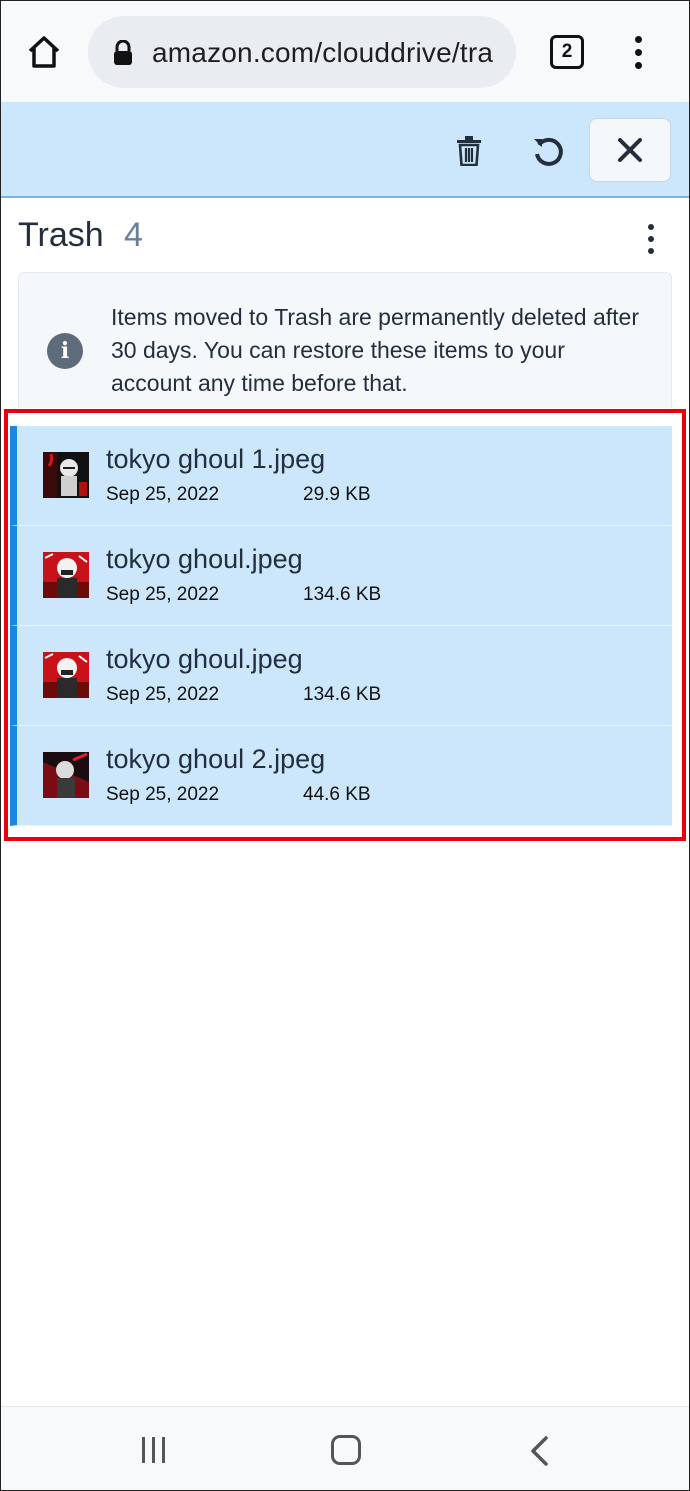  What do you see at coordinates (216, 759) in the screenshot?
I see `file-name: tokyo ghoul 2.jpeg` at bounding box center [216, 759].